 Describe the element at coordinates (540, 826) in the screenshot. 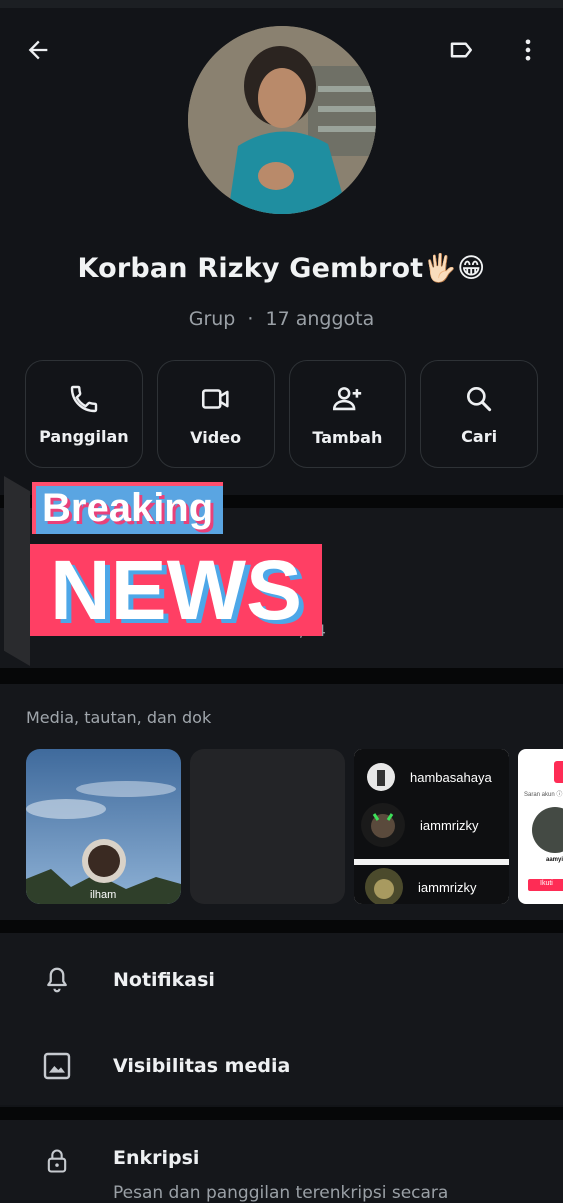

I see `media-thumbnail: Saran akun ⓘ aamyi Ikuti` at that location.